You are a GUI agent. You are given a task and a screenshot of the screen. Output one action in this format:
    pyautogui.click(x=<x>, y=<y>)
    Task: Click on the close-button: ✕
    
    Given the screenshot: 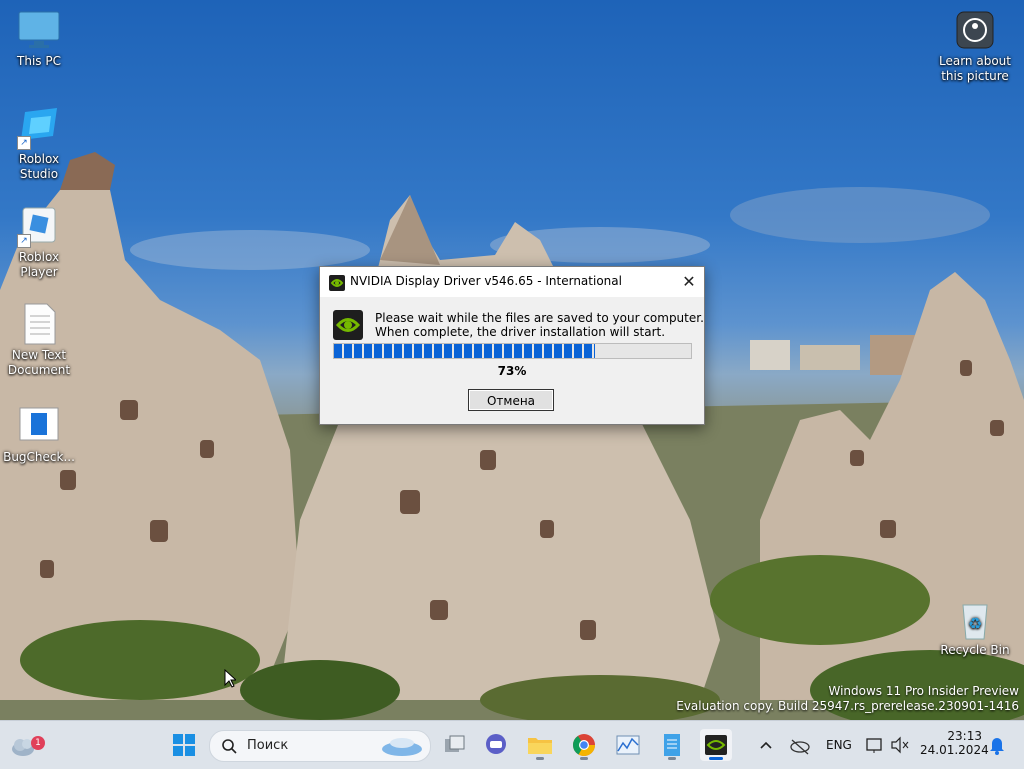 What is the action you would take?
    pyautogui.click(x=689, y=282)
    